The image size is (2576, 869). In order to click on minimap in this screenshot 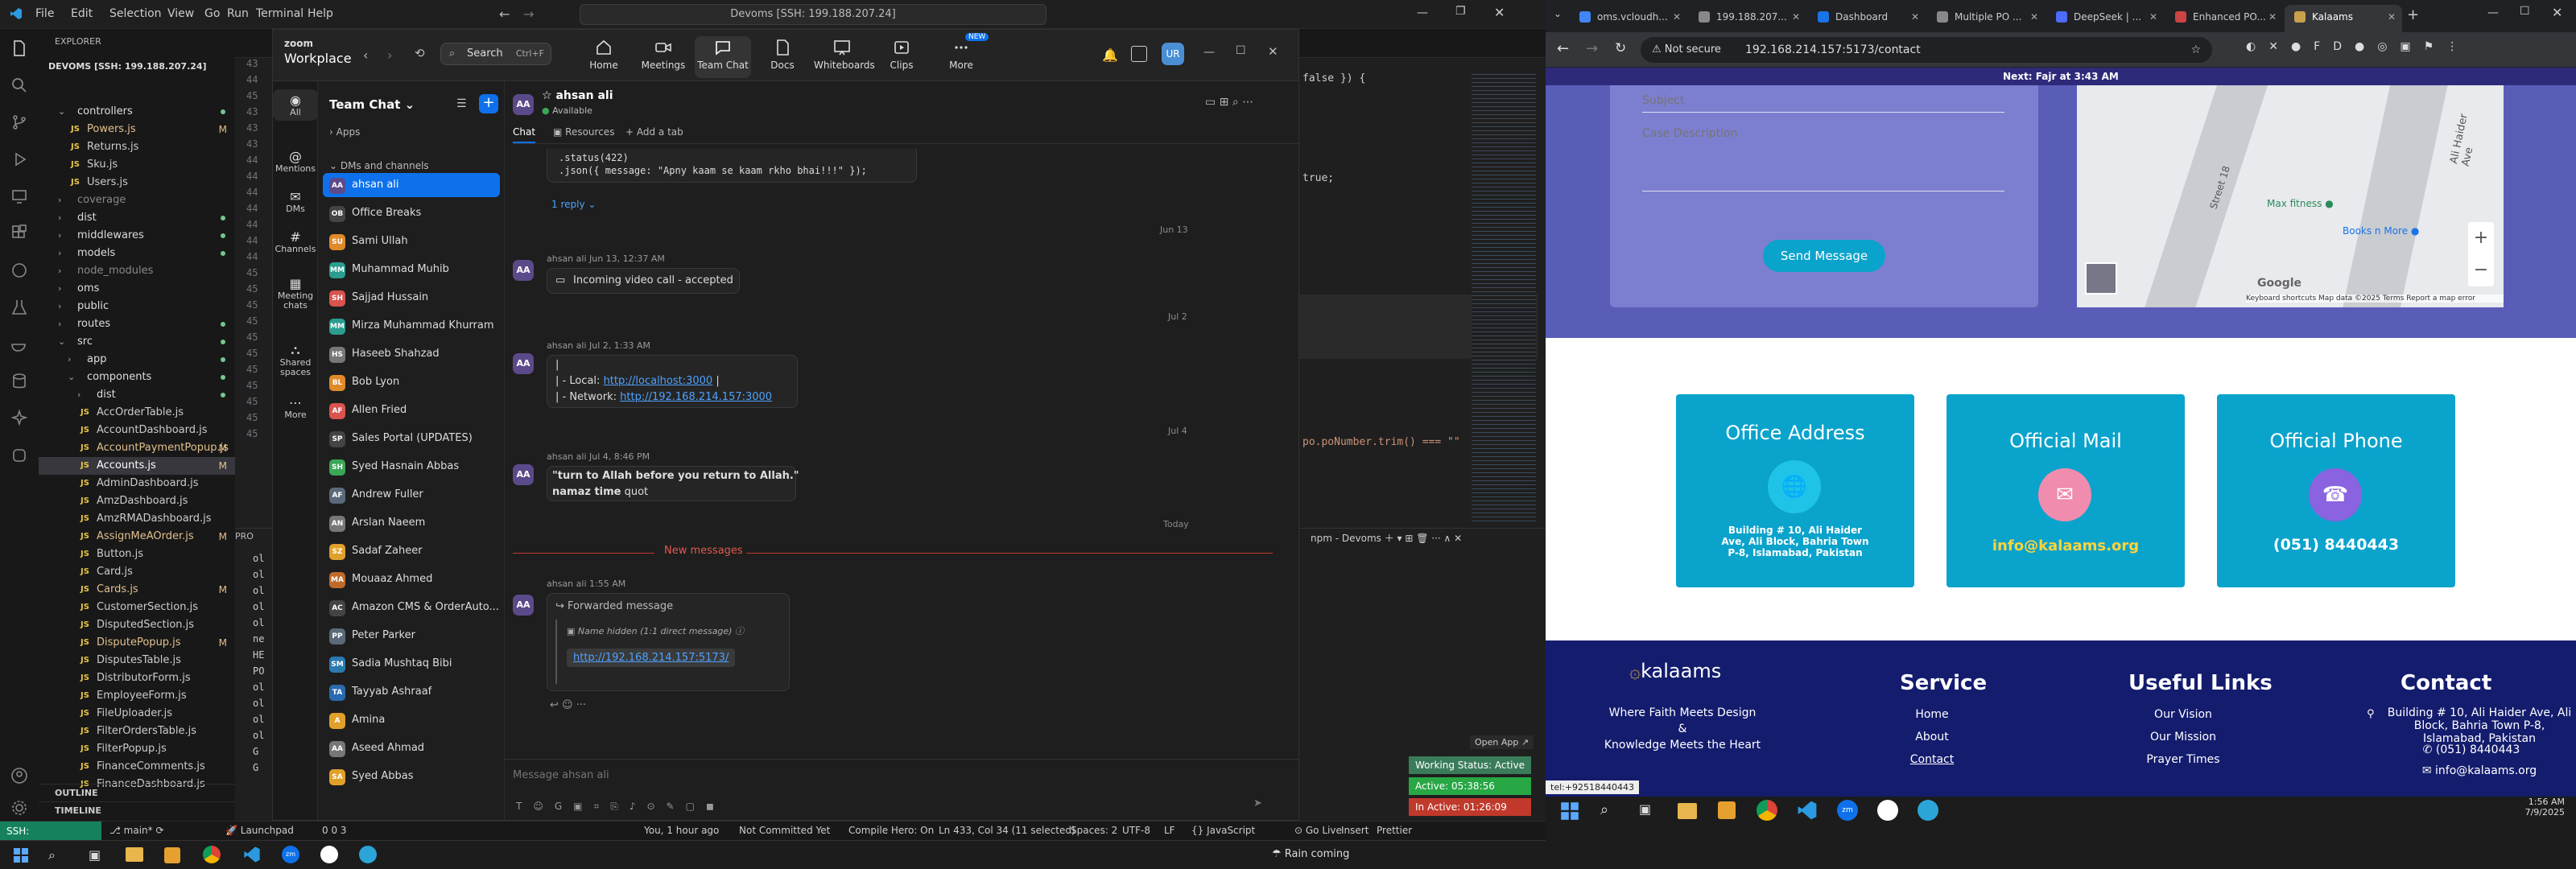, I will do `click(1504, 297)`.